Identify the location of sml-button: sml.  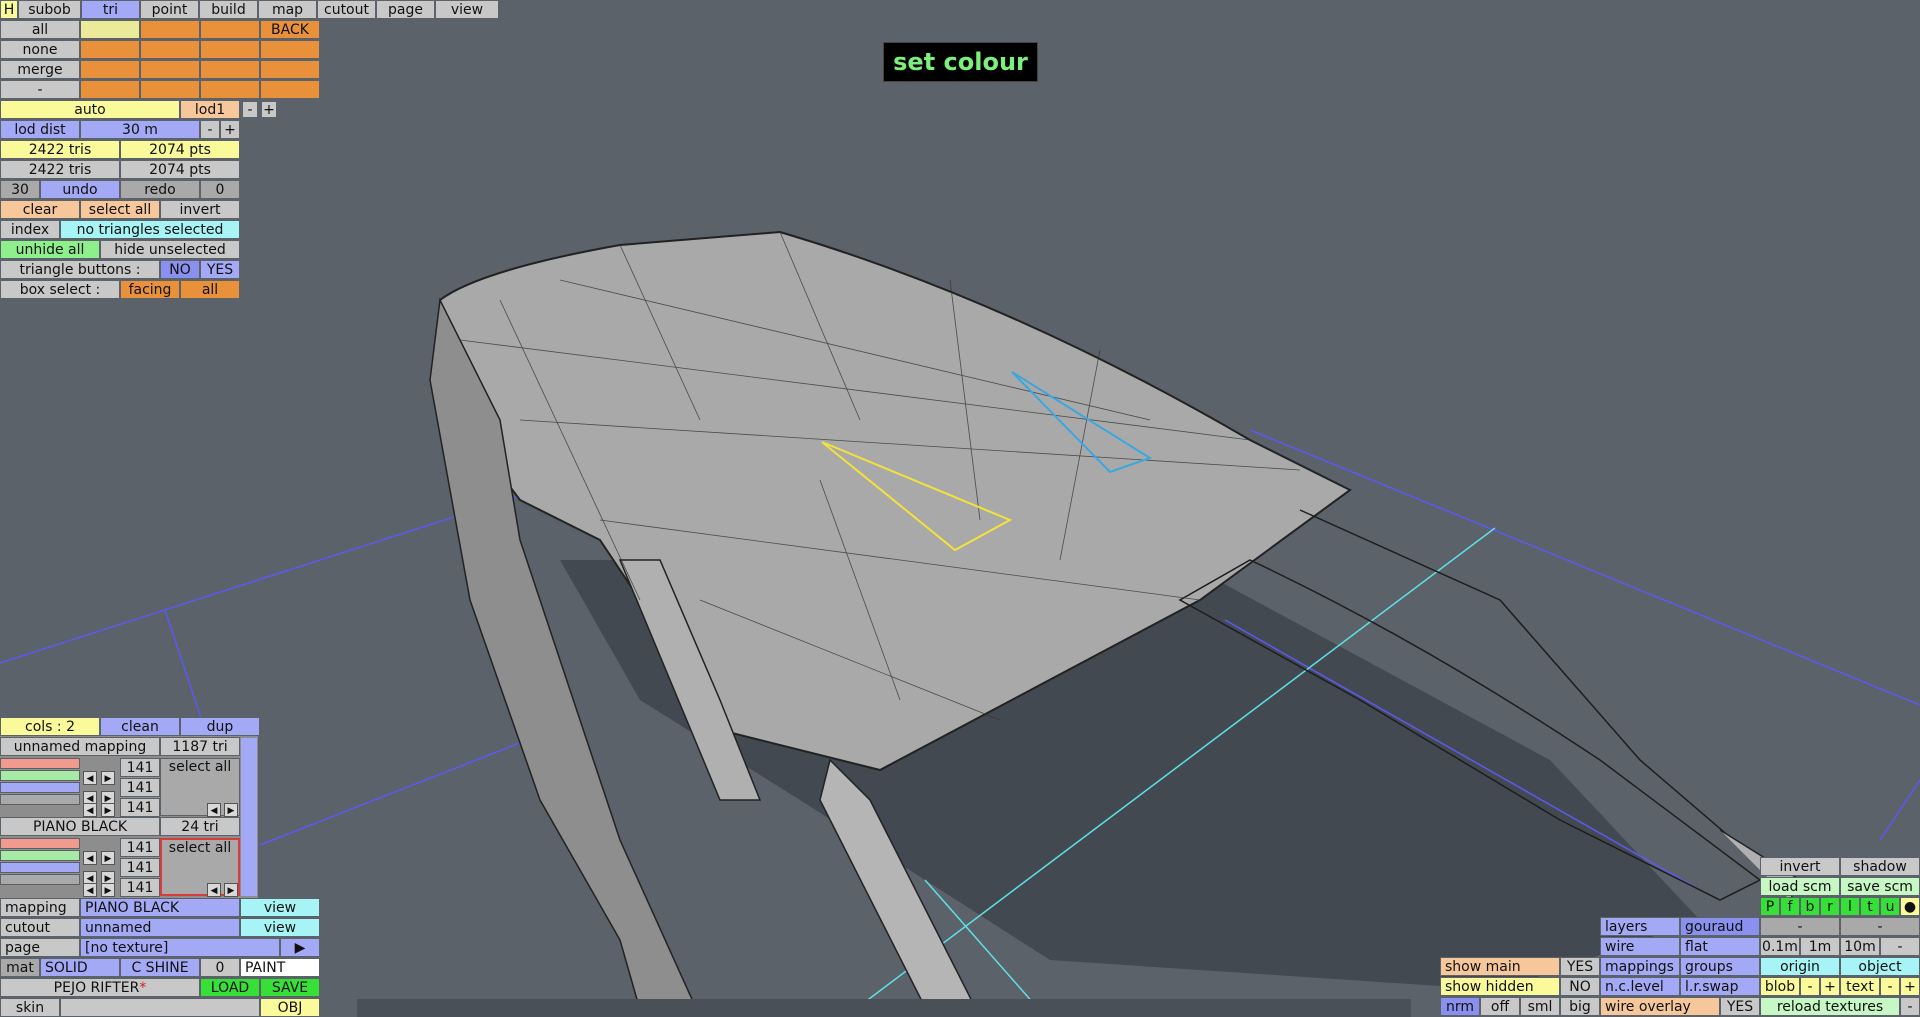
(1540, 1006).